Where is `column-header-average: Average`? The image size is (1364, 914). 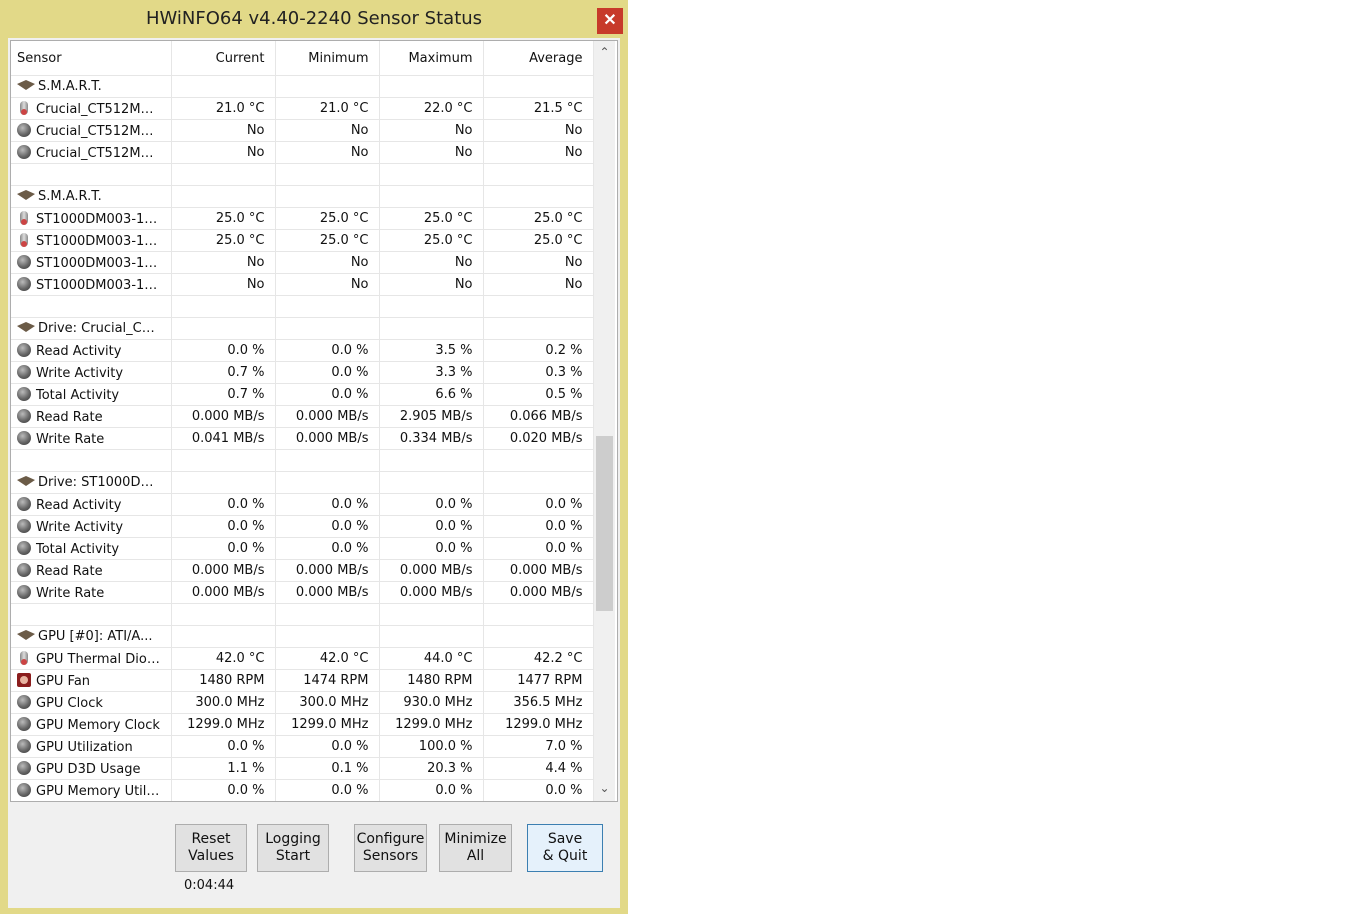 column-header-average: Average is located at coordinates (538, 58).